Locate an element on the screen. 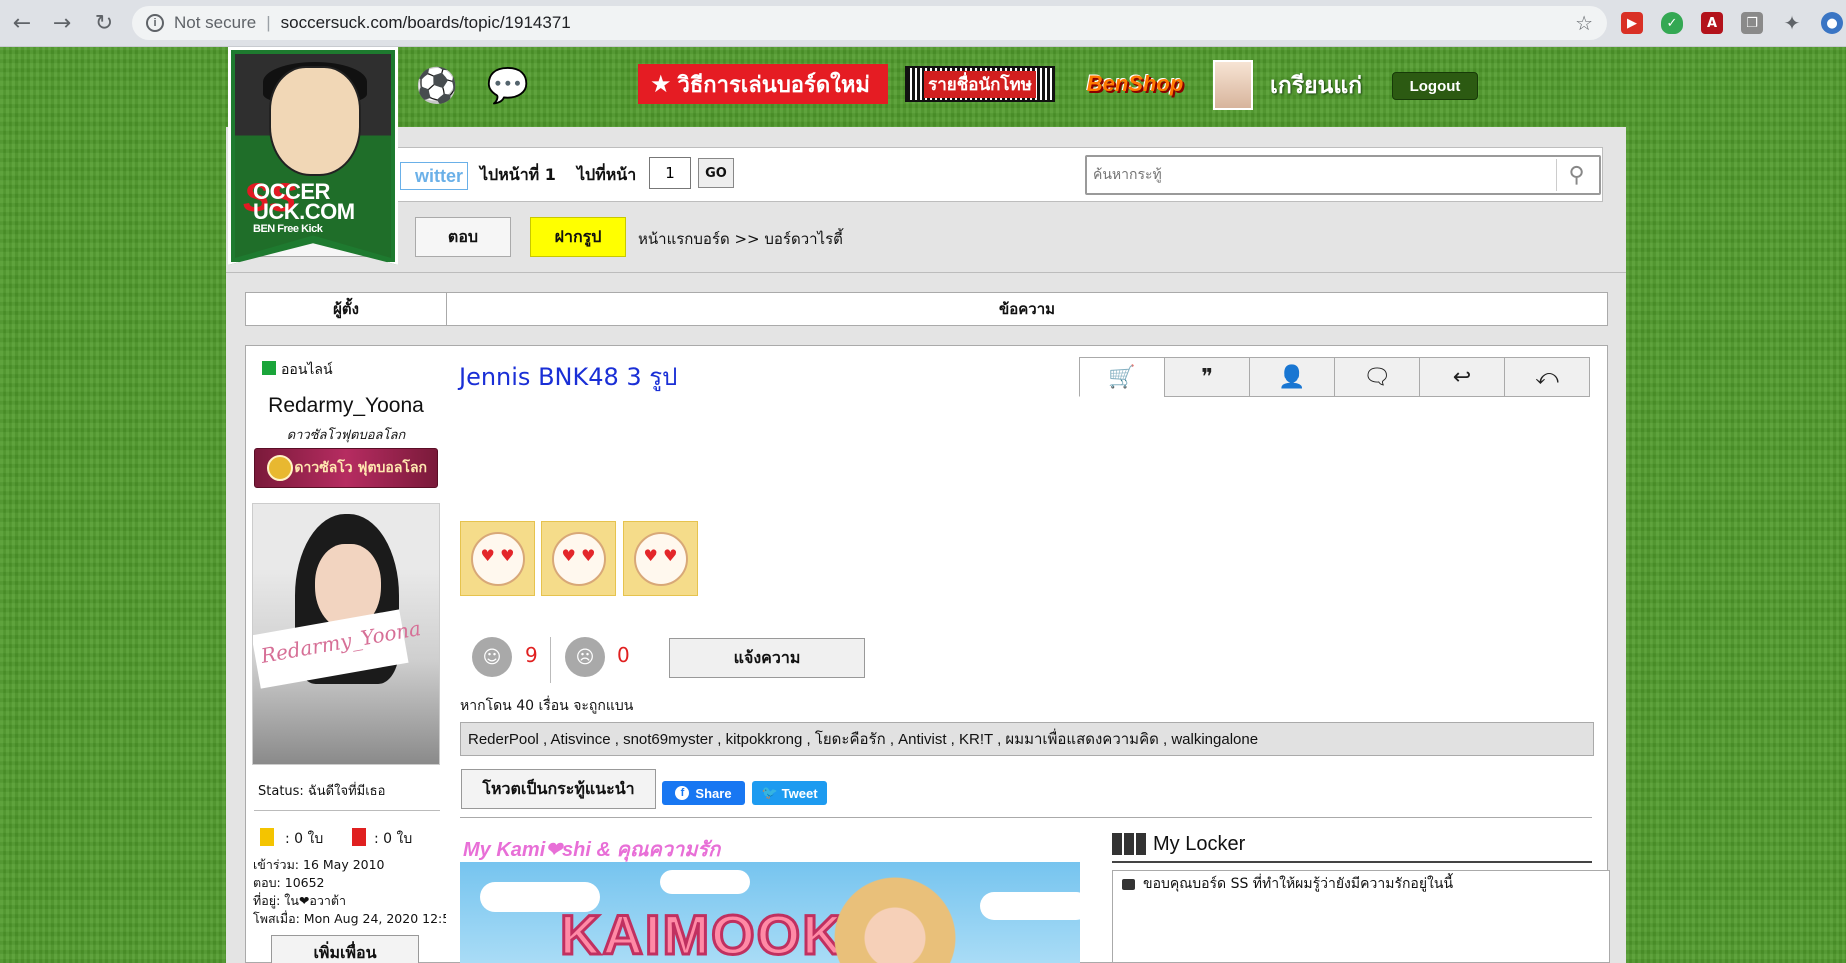 This screenshot has height=963, width=1846. ban-note: หากโดน 40 เรื่อน จะถูกแบน is located at coordinates (547, 706).